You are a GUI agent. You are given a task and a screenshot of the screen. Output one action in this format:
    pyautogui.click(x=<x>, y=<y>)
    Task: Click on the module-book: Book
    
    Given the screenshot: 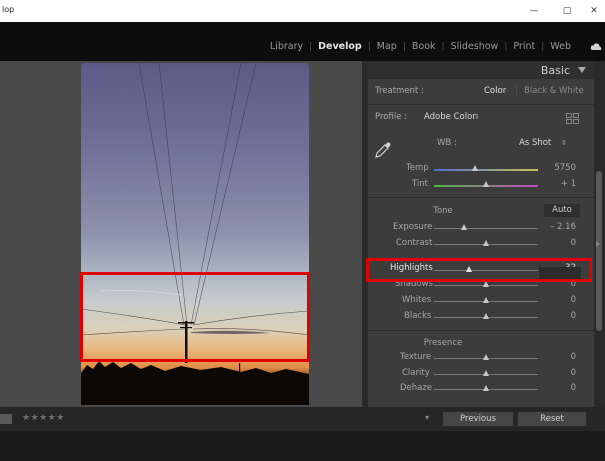 What is the action you would take?
    pyautogui.click(x=424, y=46)
    